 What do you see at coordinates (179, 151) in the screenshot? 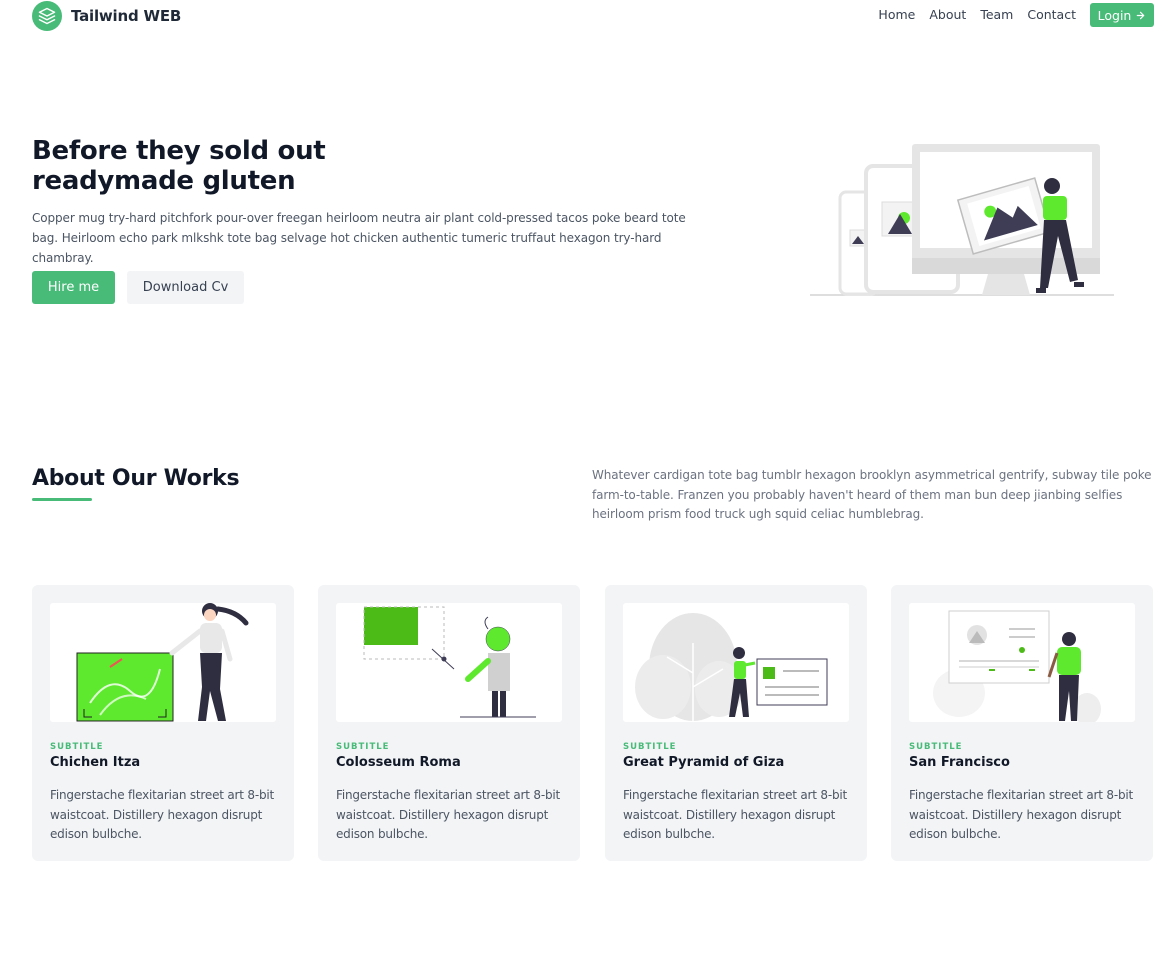
I see `hero-title-line-1: Before they sold out` at bounding box center [179, 151].